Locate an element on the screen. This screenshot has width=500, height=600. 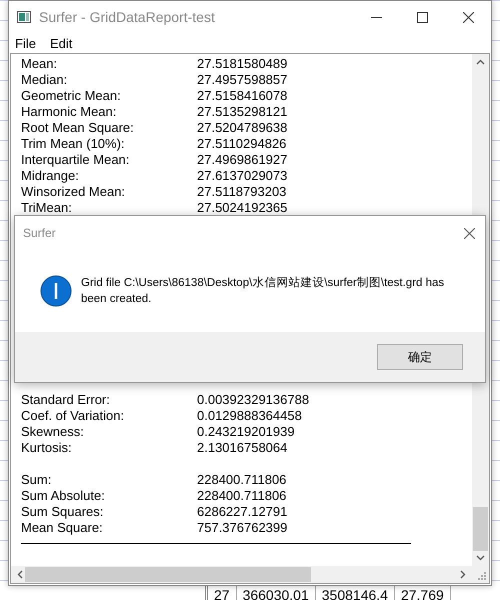
stat-label: Mean Square: is located at coordinates (62, 528).